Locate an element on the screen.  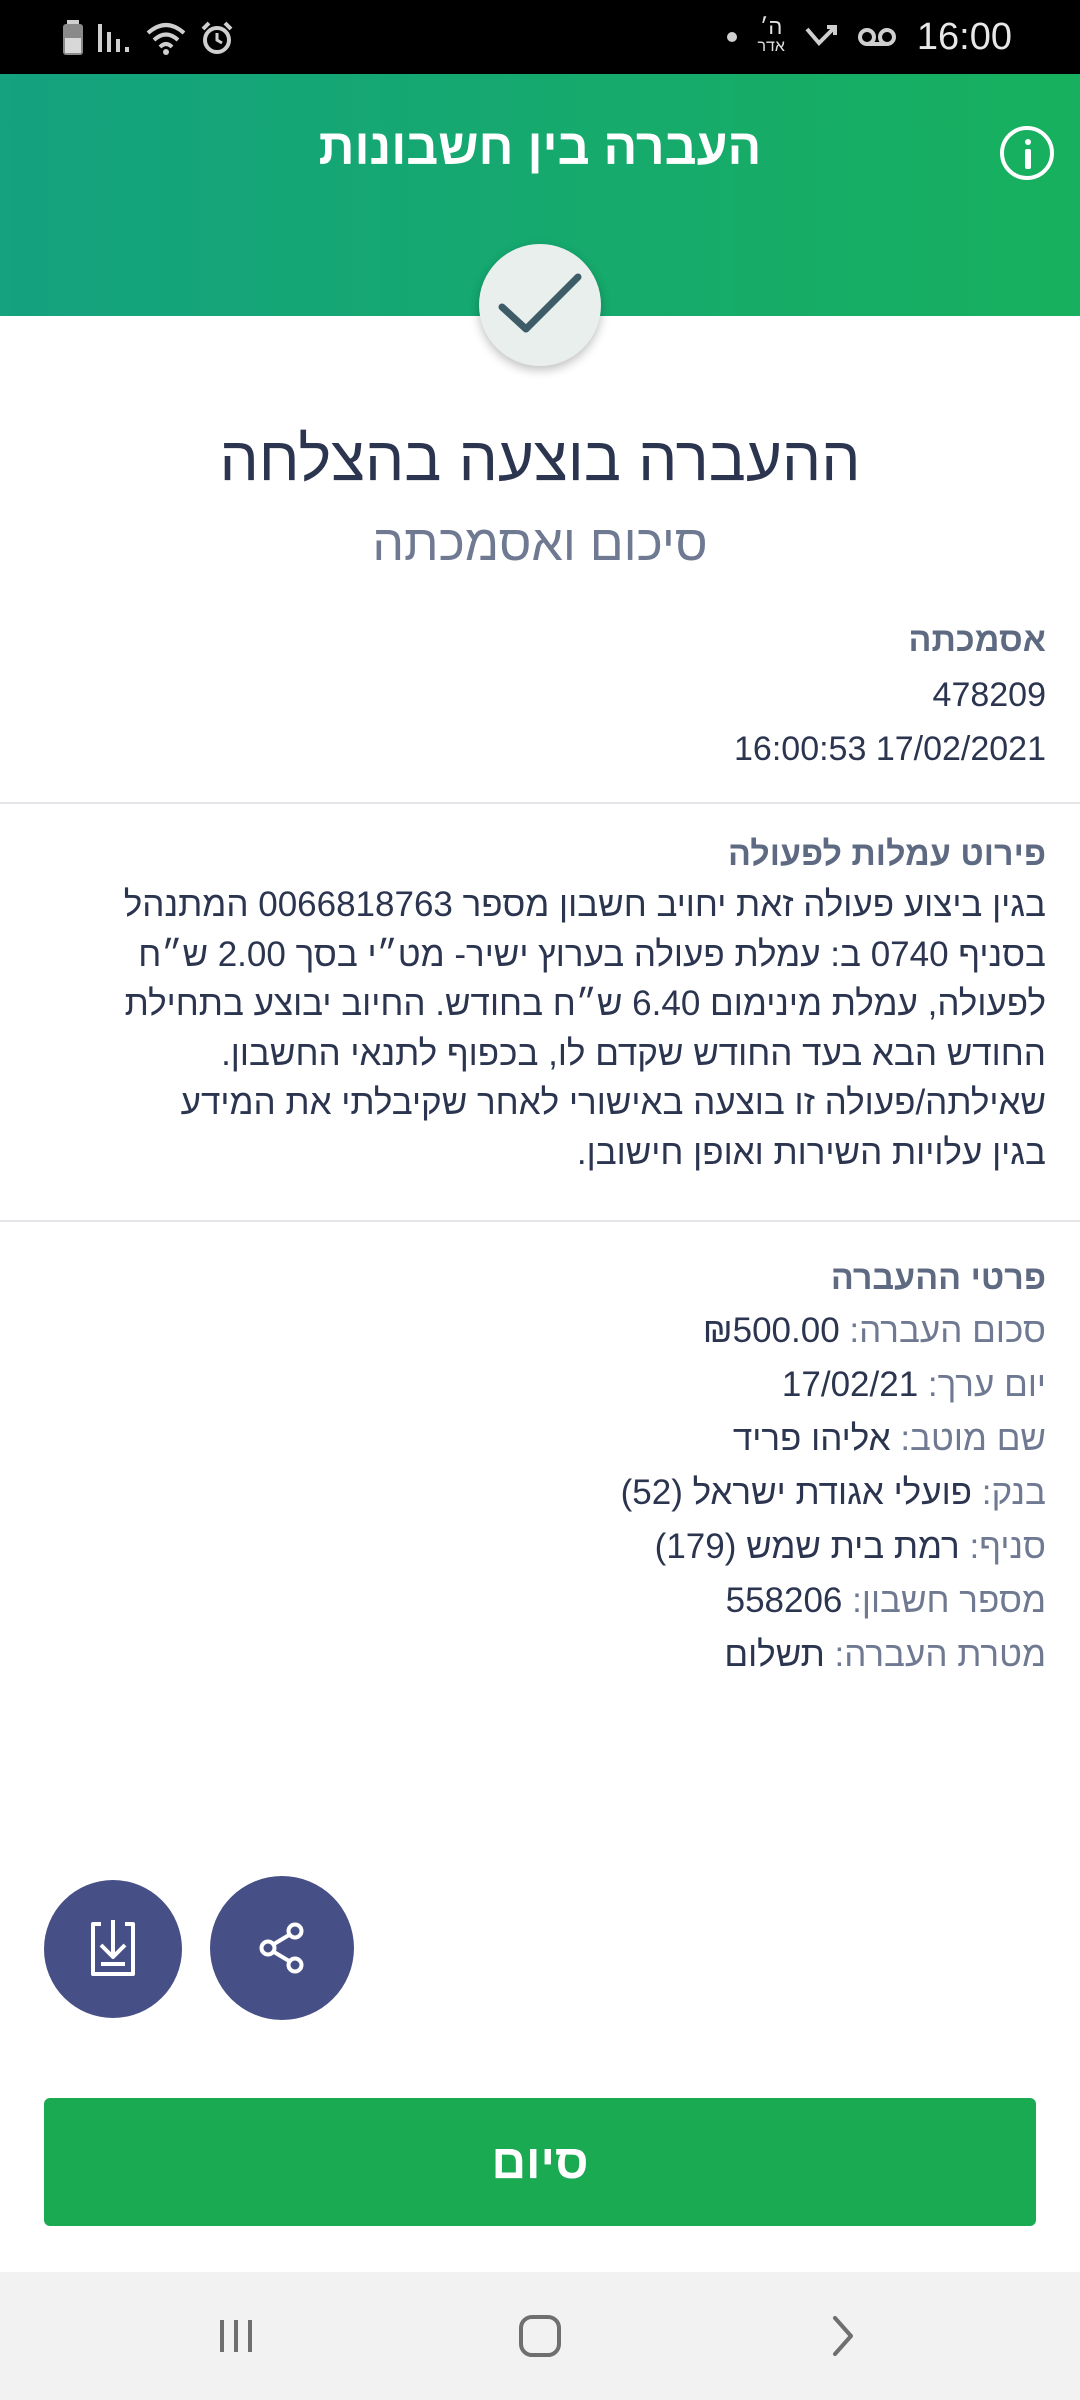
detail-row-branch: סניף: רמת בית שמש (179) is located at coordinates (540, 1547).